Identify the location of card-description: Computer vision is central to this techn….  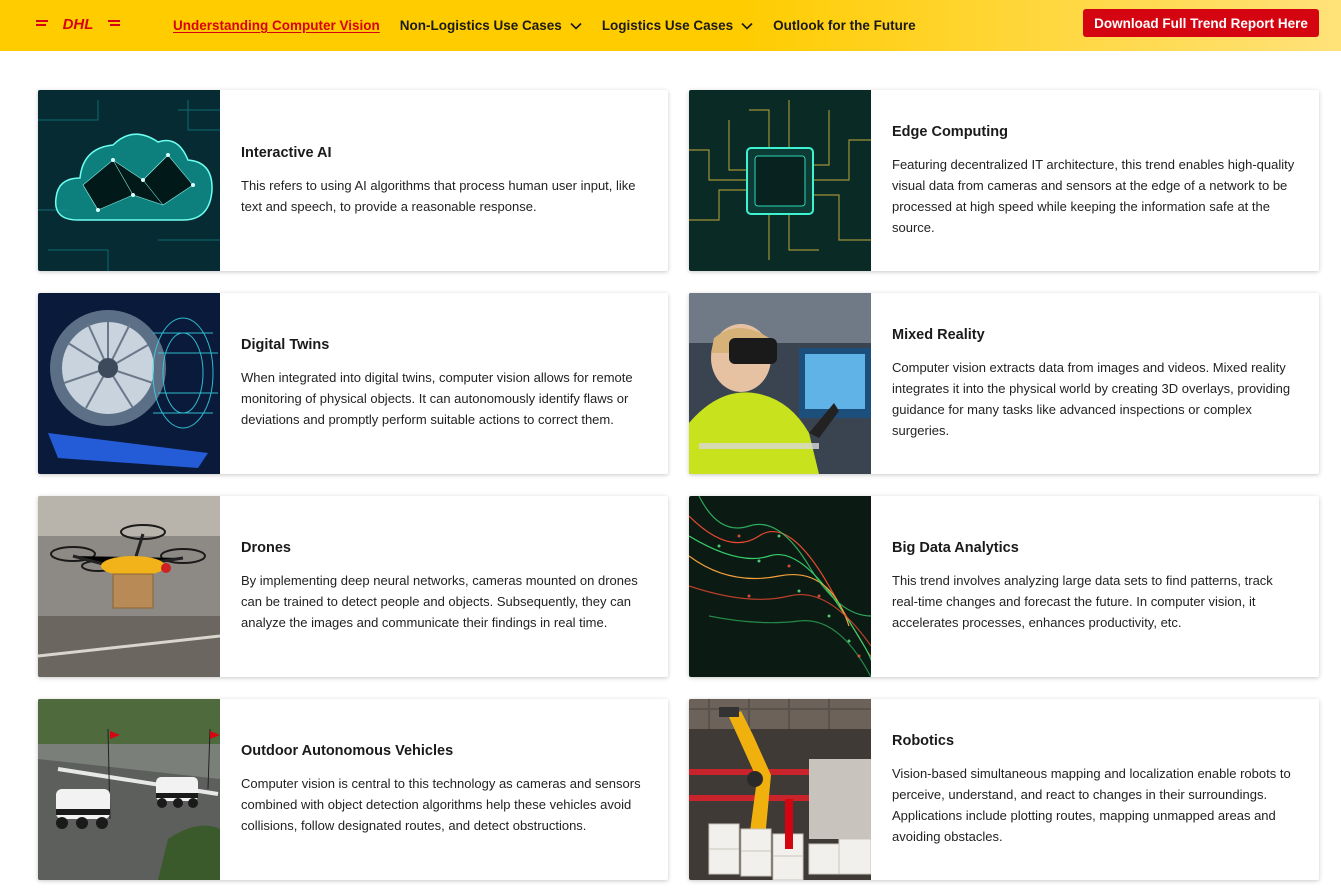
(441, 804).